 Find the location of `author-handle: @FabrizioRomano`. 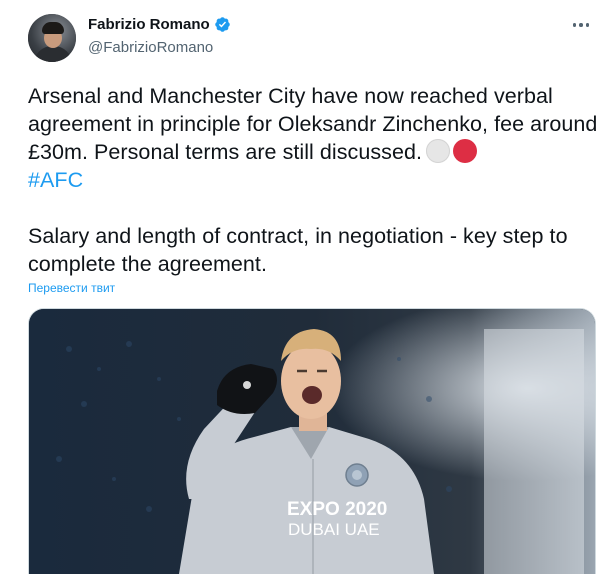

author-handle: @FabrizioRomano is located at coordinates (150, 47).